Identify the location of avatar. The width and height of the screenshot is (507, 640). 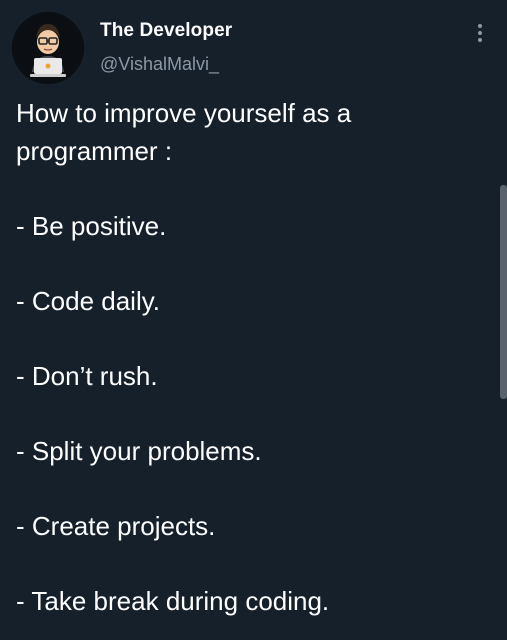
(48, 48).